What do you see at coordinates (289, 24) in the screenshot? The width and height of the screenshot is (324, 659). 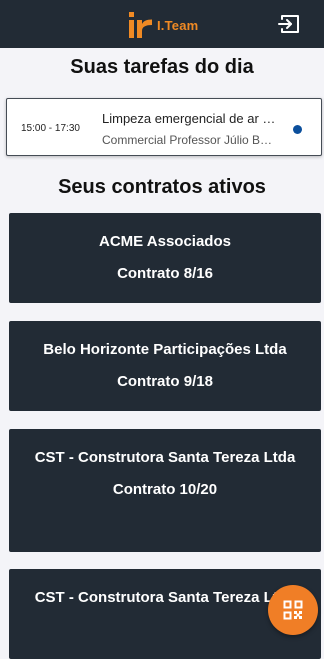 I see `logout-icon` at bounding box center [289, 24].